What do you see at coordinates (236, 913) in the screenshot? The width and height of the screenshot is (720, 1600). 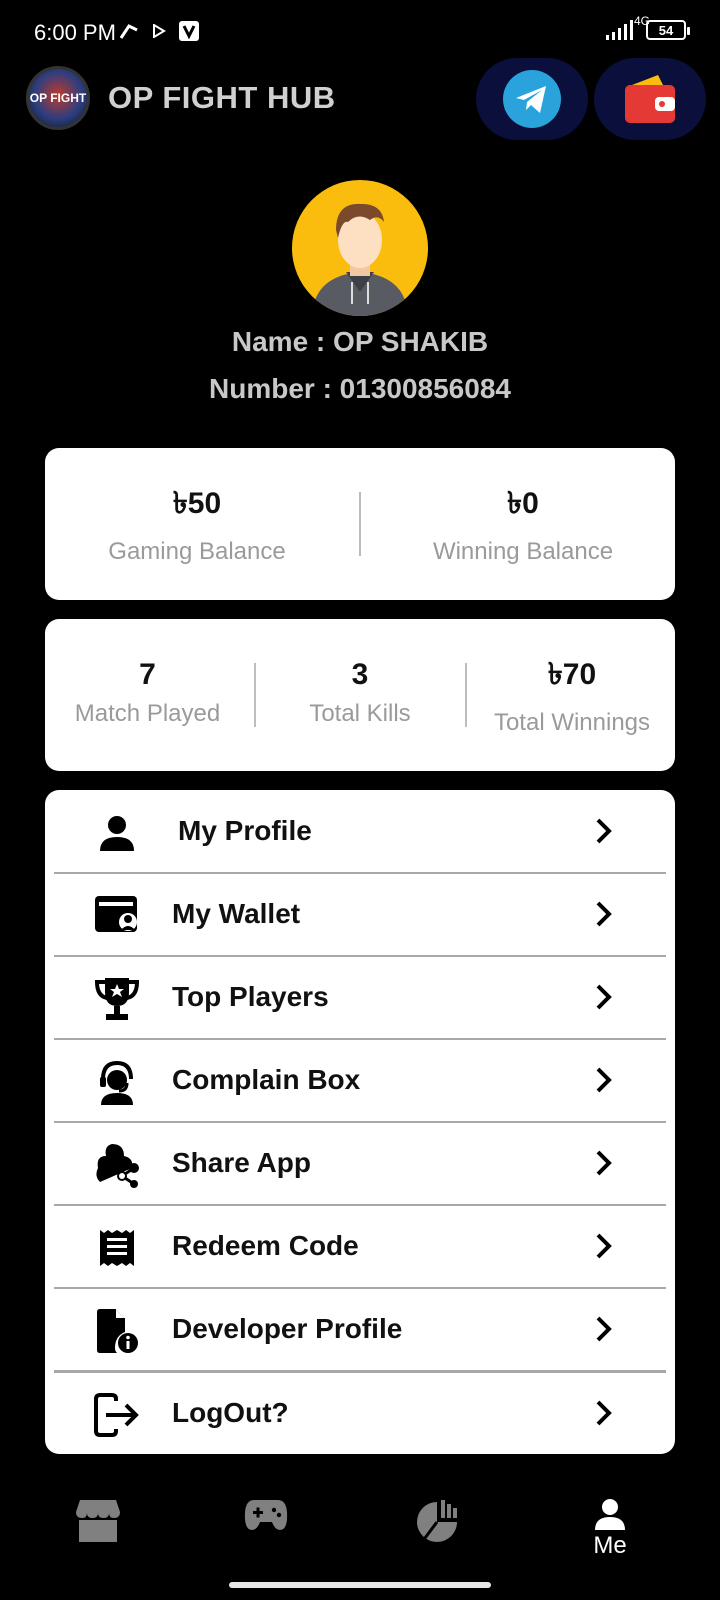 I see `menu-label: My Wallet` at bounding box center [236, 913].